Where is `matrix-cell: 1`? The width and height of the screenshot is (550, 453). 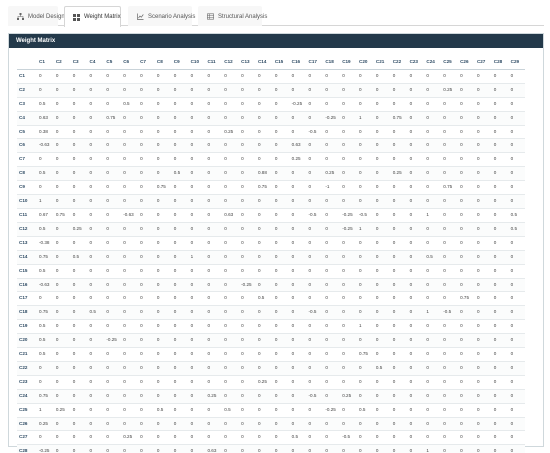 matrix-cell: 1 is located at coordinates (365, 118).